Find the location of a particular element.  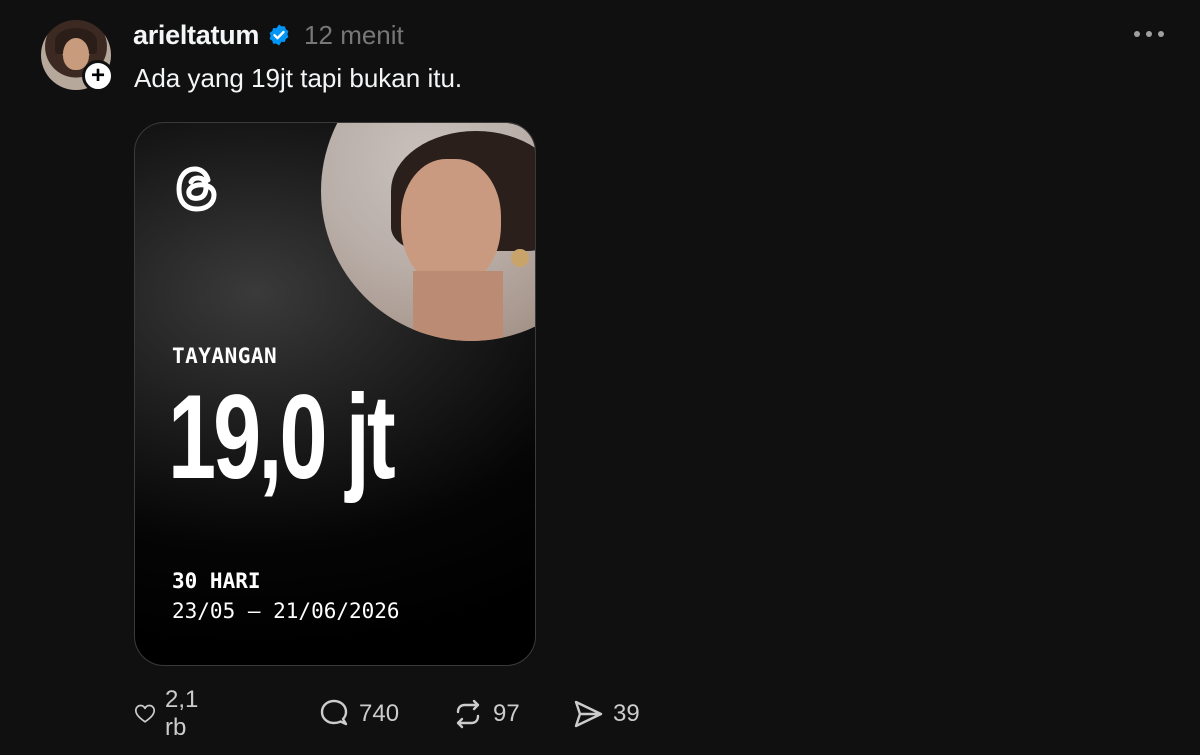

views-label: TAYANGAN is located at coordinates (225, 356).